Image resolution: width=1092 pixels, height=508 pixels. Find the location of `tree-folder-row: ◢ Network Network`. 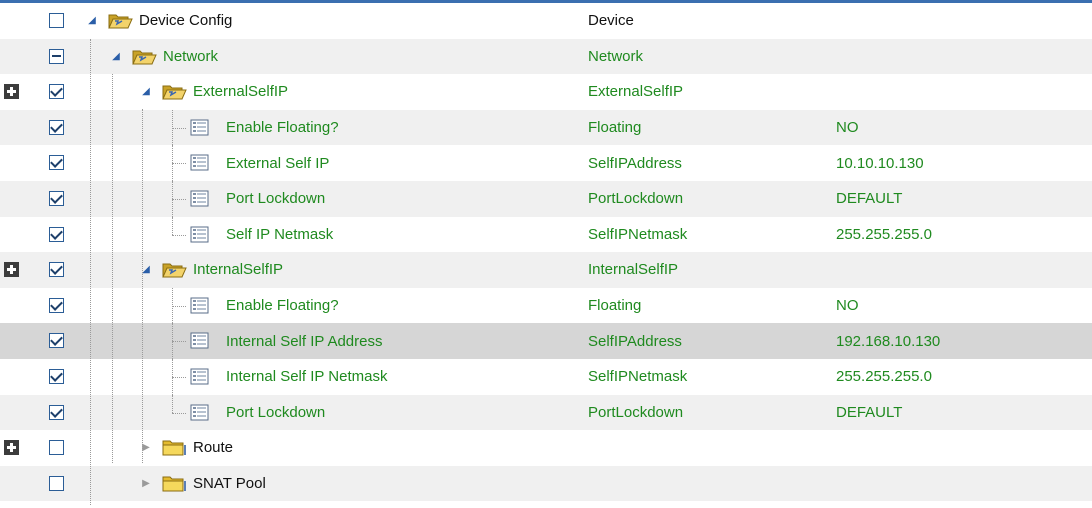

tree-folder-row: ◢ Network Network is located at coordinates (546, 56).